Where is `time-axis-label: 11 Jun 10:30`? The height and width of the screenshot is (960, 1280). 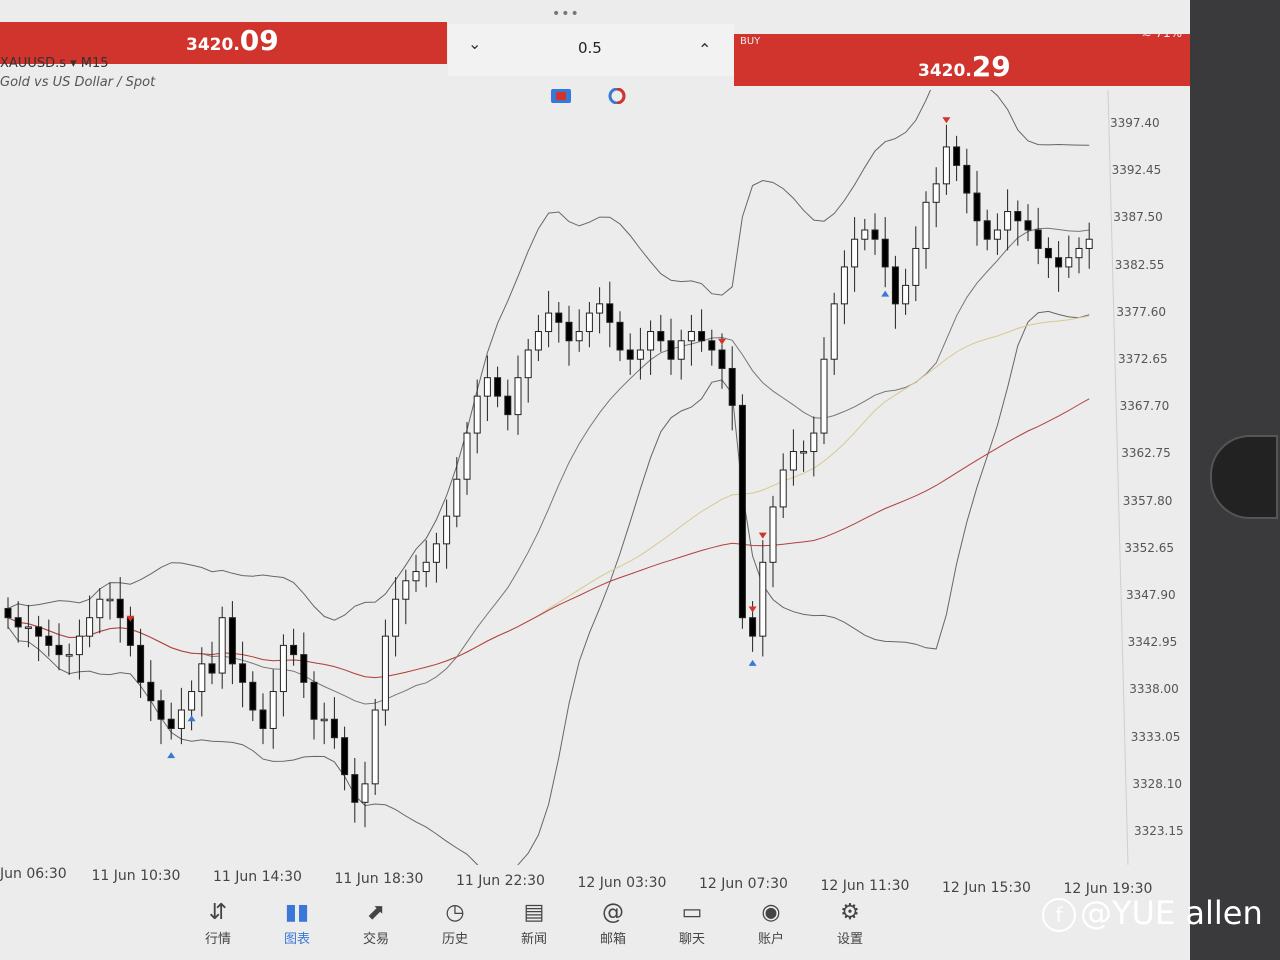 time-axis-label: 11 Jun 10:30 is located at coordinates (136, 875).